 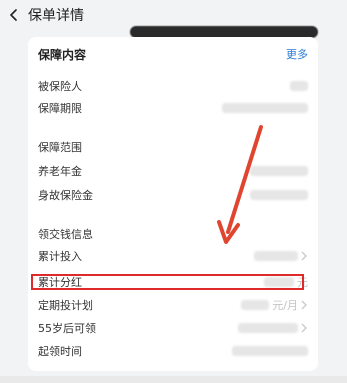 I want to click on chevron-left-icon, so click(x=13, y=15).